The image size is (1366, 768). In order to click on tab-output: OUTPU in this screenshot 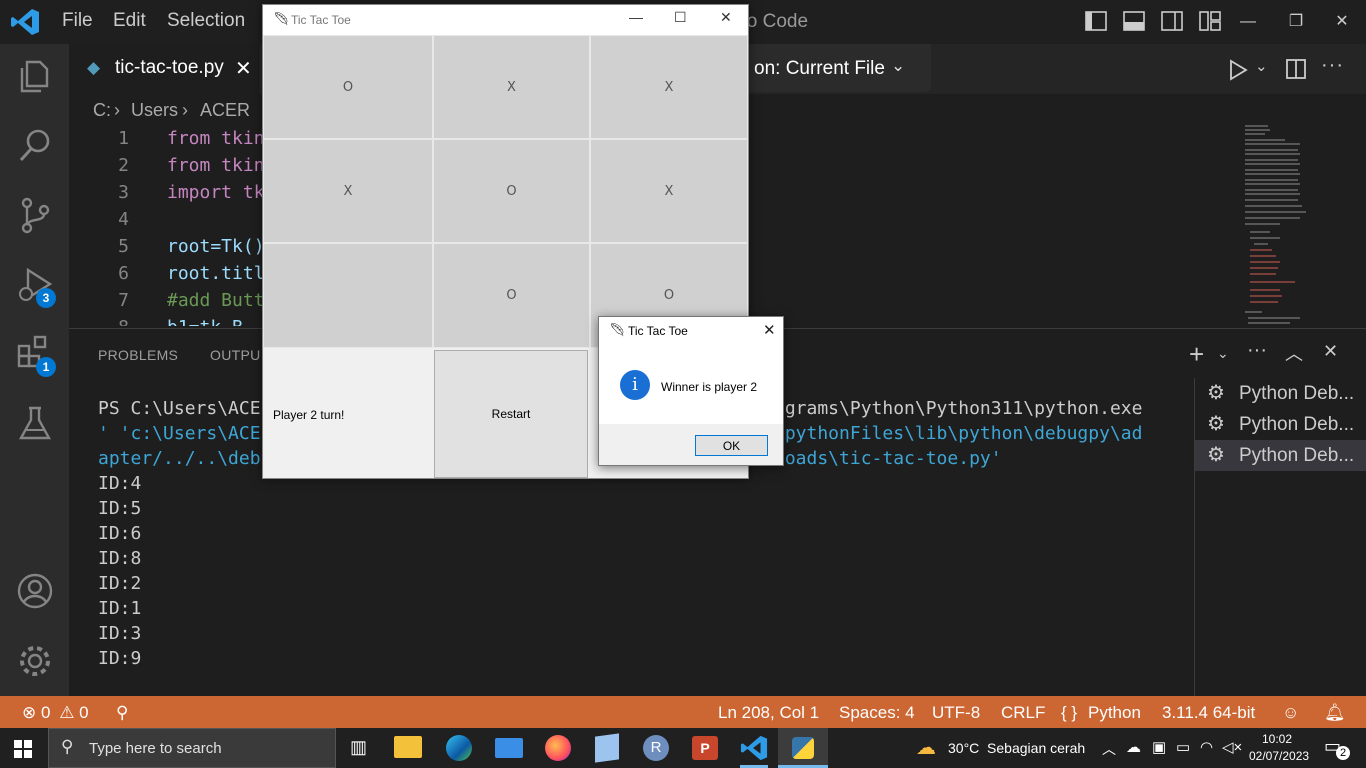, I will do `click(235, 355)`.